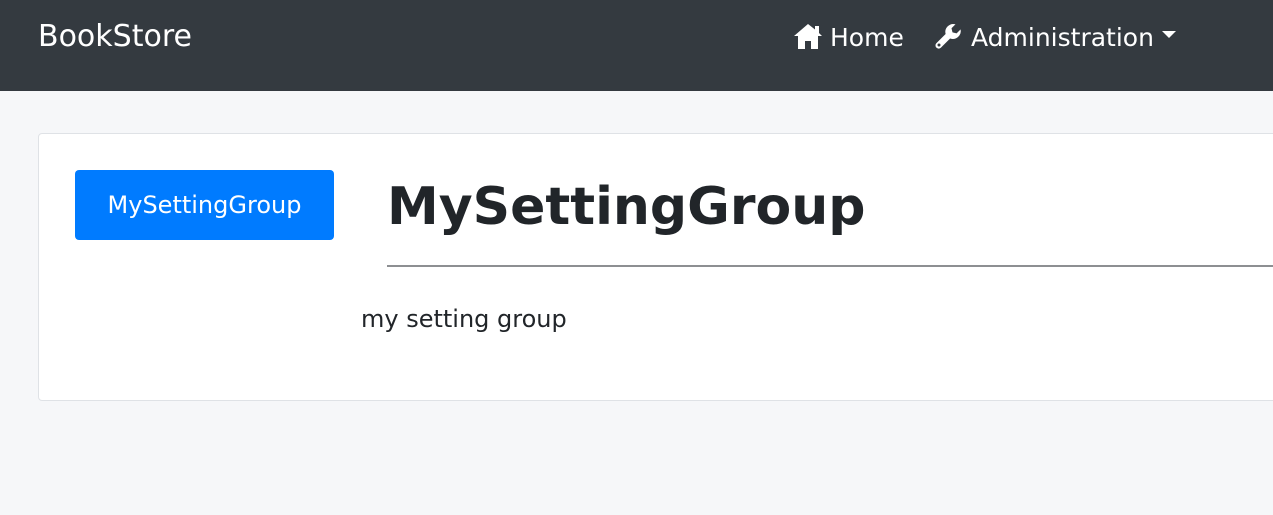  Describe the element at coordinates (867, 37) in the screenshot. I see `nav-home-label: Home` at that location.